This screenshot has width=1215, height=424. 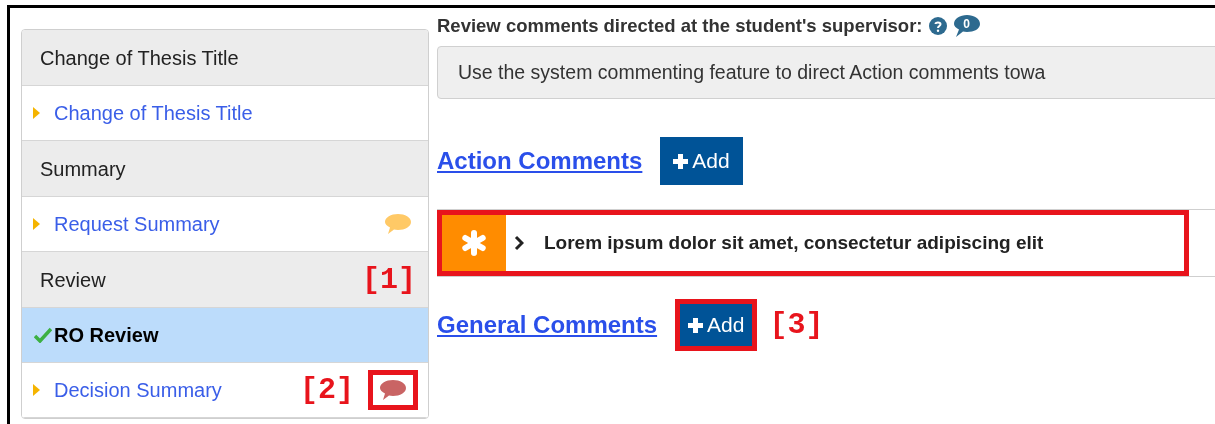 What do you see at coordinates (389, 279) in the screenshot?
I see `callout-label: [1]` at bounding box center [389, 279].